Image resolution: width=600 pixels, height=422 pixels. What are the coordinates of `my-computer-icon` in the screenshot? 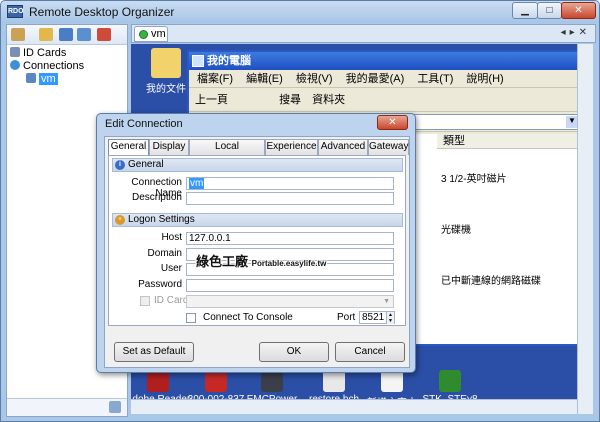 It's located at (198, 61).